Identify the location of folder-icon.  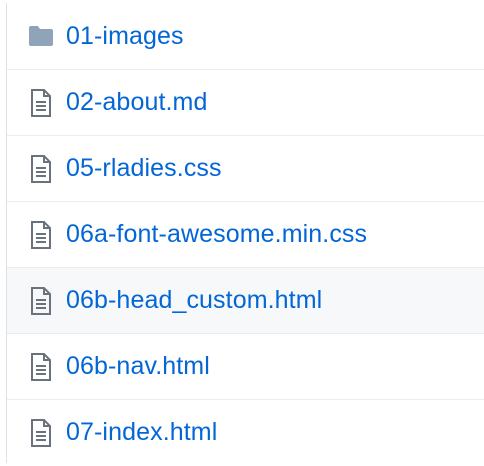
(41, 36).